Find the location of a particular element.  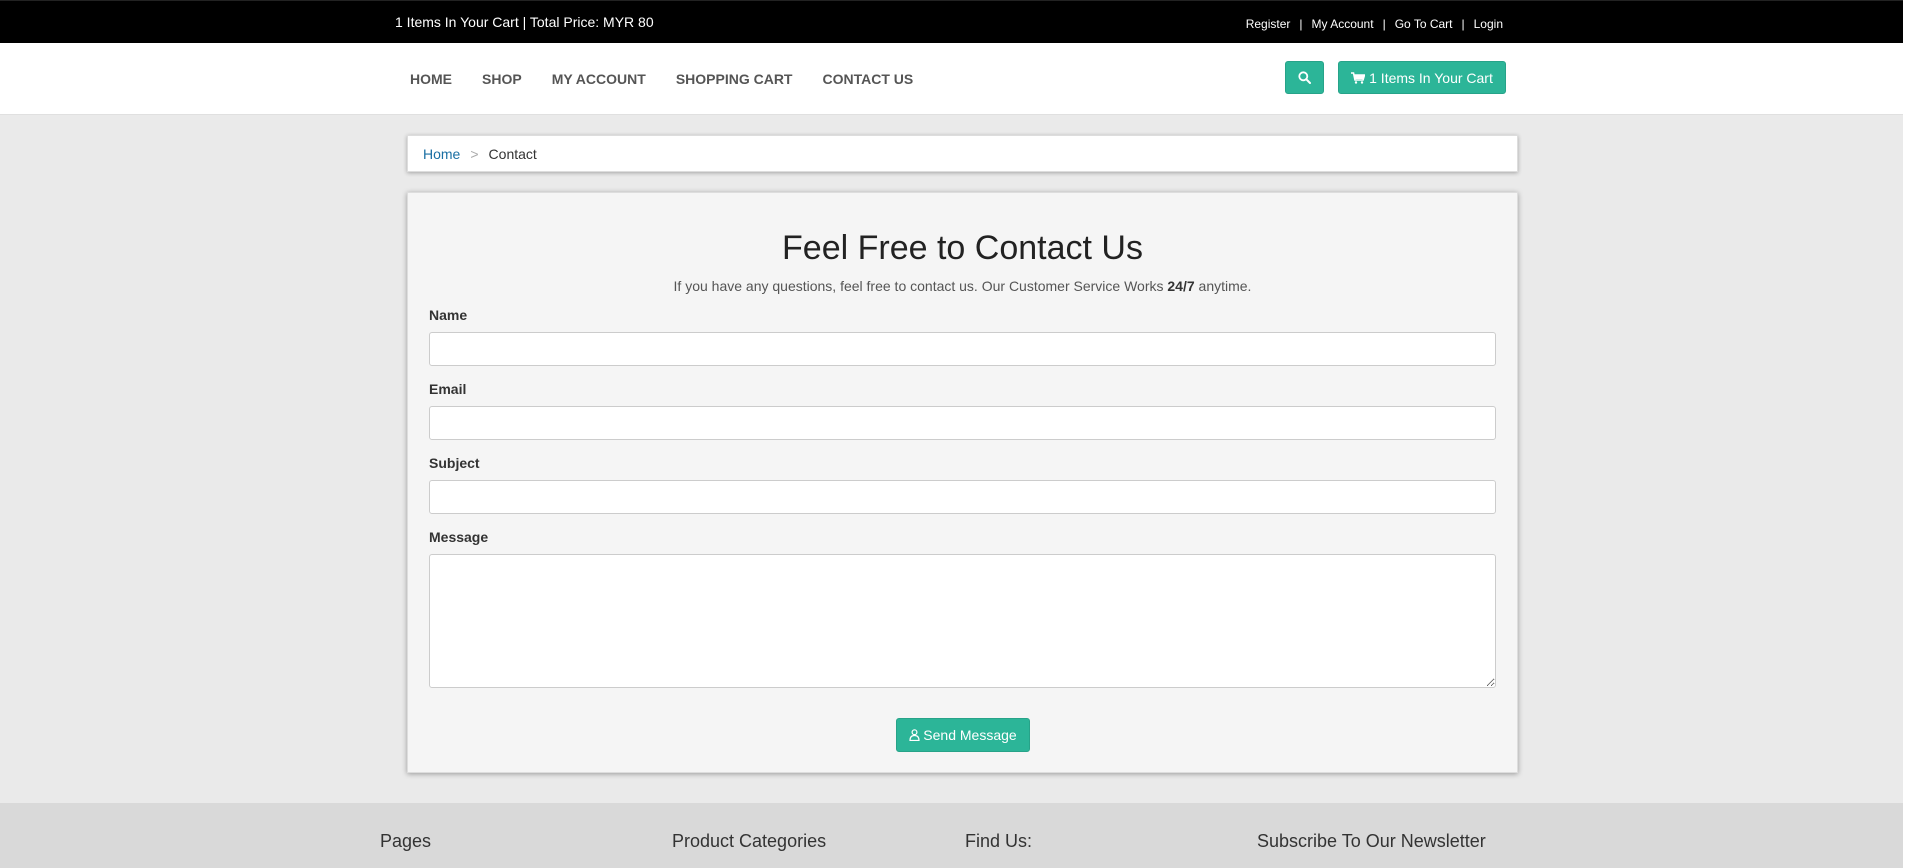

send-message-label: Send Message is located at coordinates (970, 735).